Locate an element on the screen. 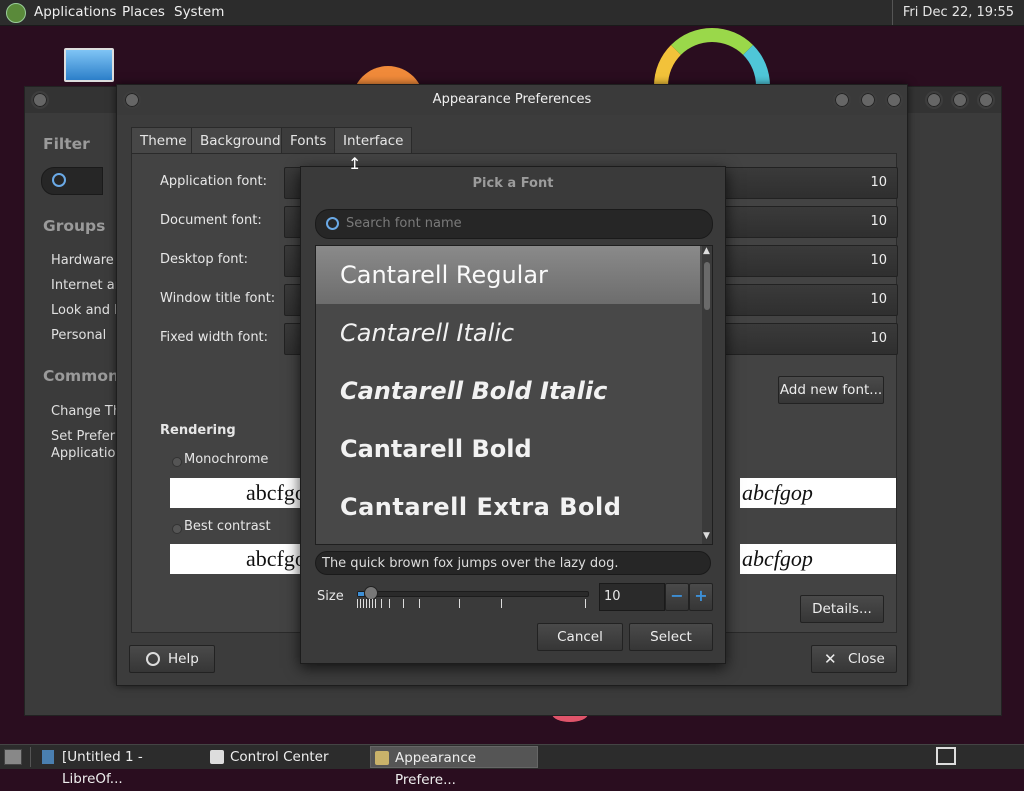  close-x-icon: ✕ is located at coordinates (830, 659).